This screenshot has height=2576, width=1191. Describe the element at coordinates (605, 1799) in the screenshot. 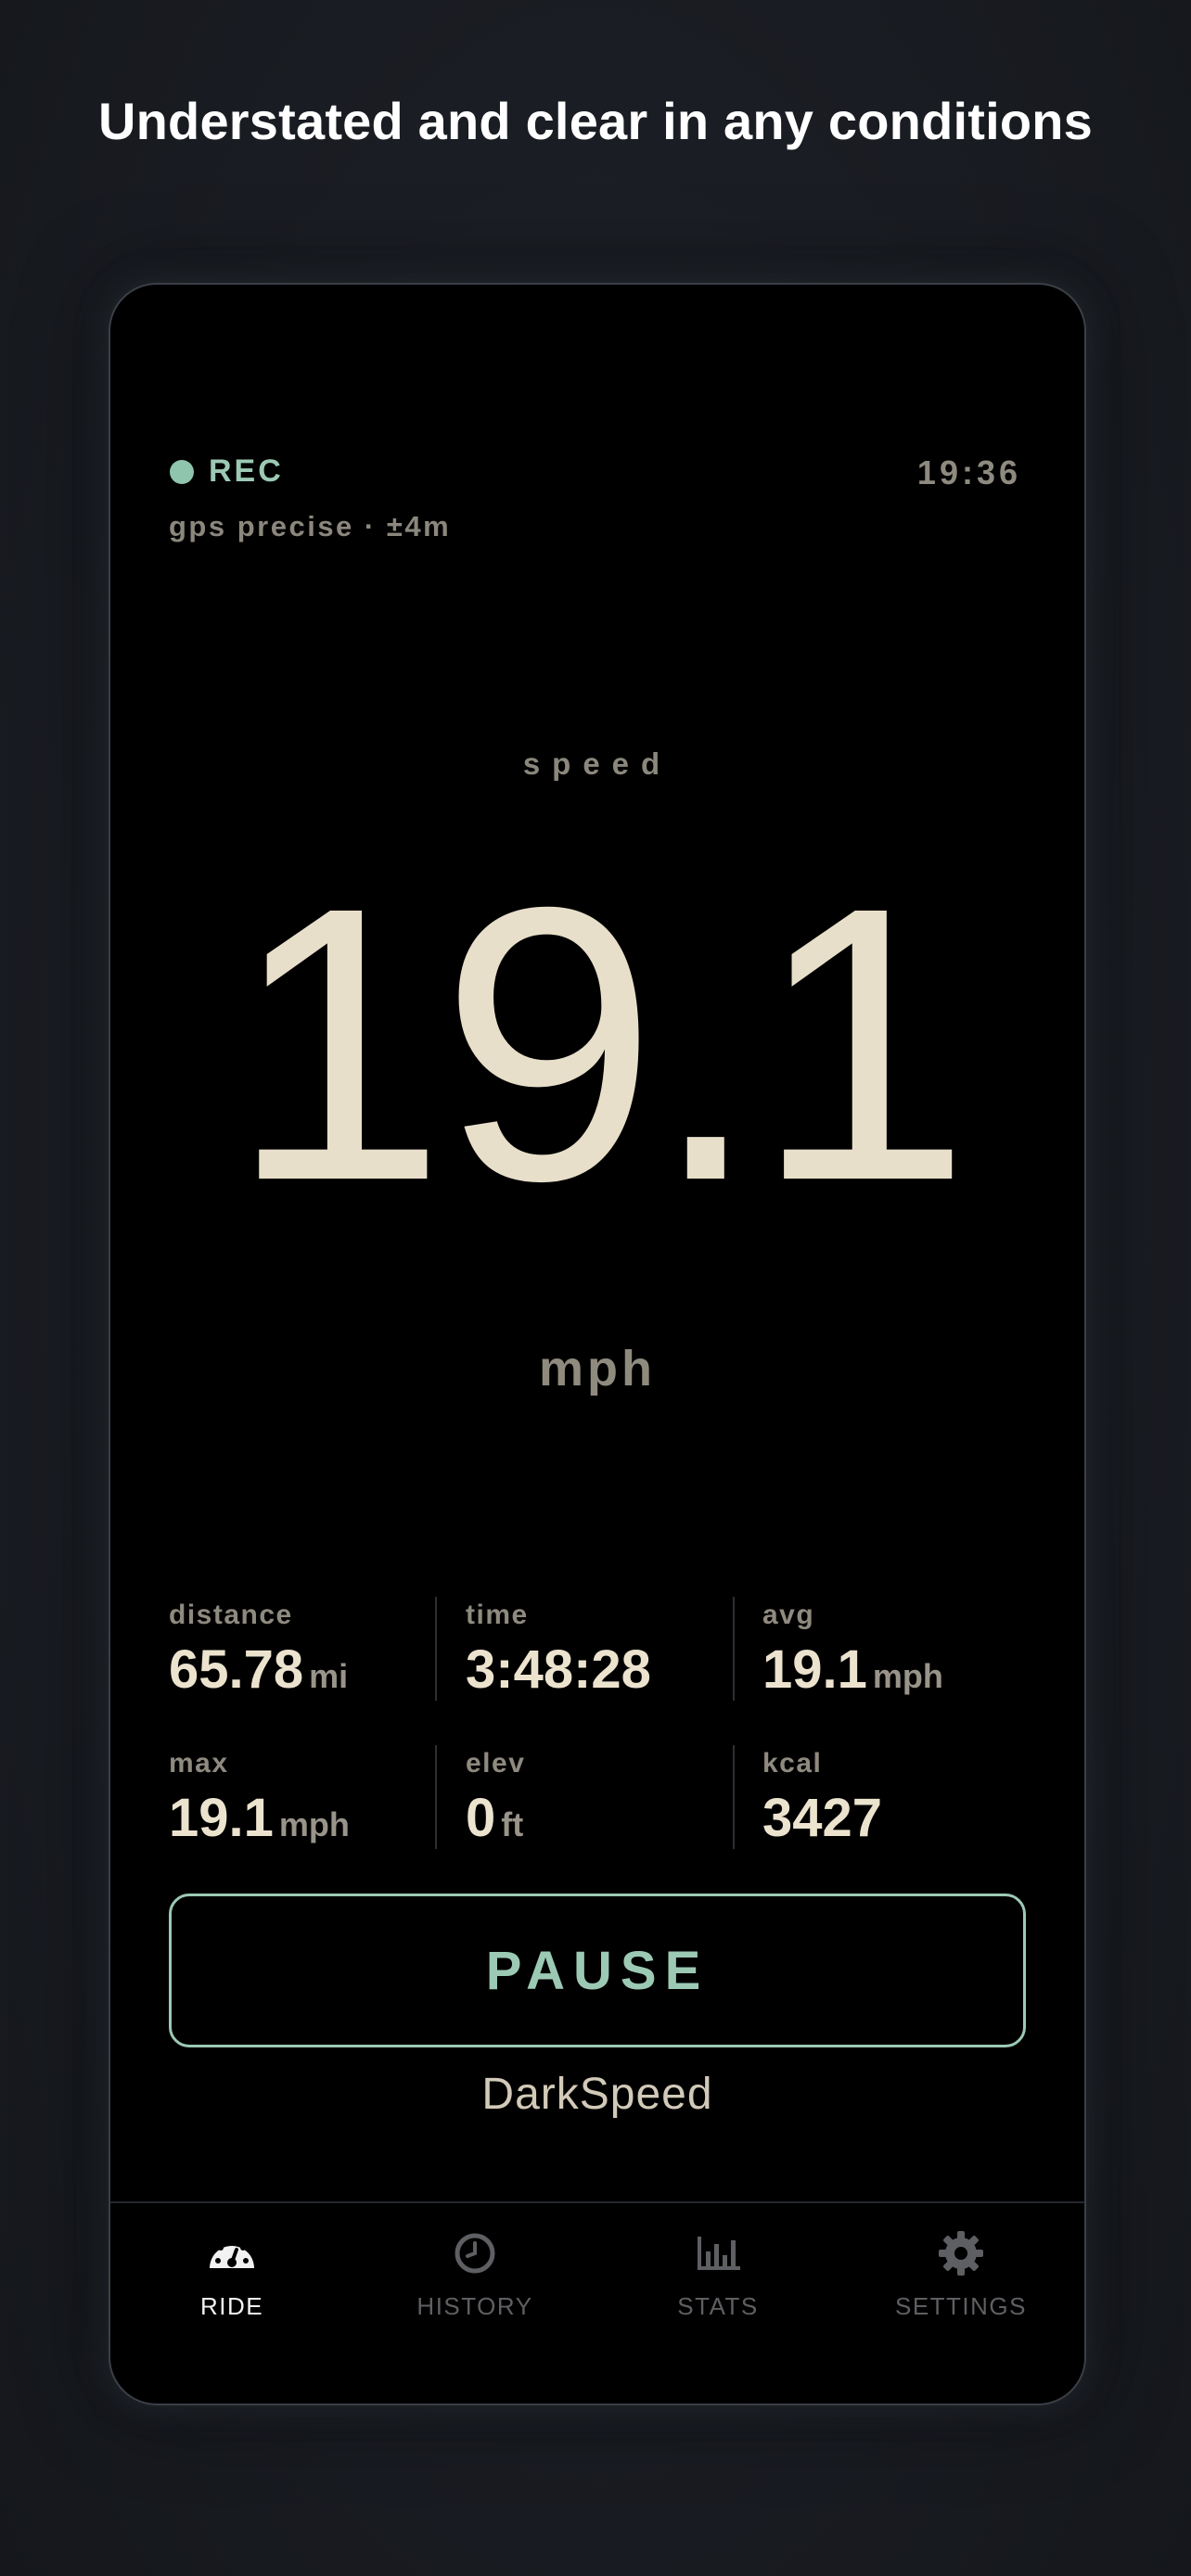

I see `stat-elev: elev 0 ft` at that location.